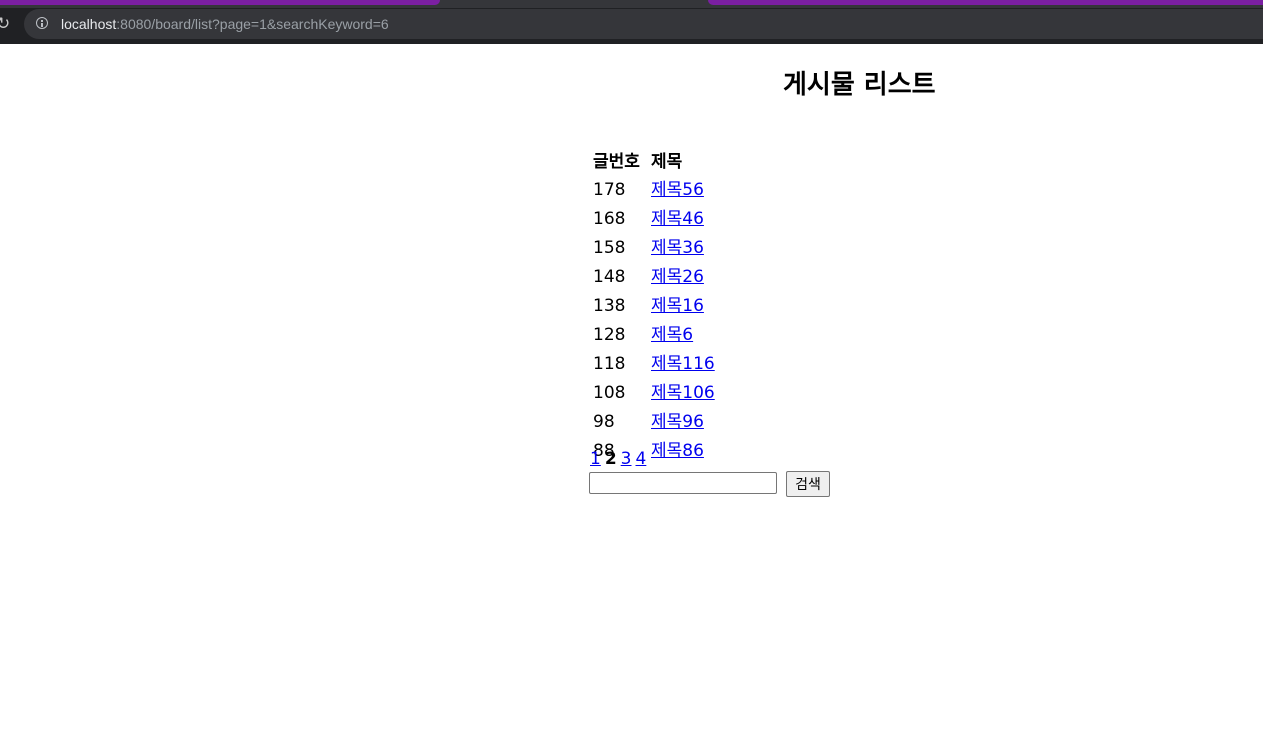 The height and width of the screenshot is (733, 1263). I want to click on table-row: 98 제목96, so click(654, 422).